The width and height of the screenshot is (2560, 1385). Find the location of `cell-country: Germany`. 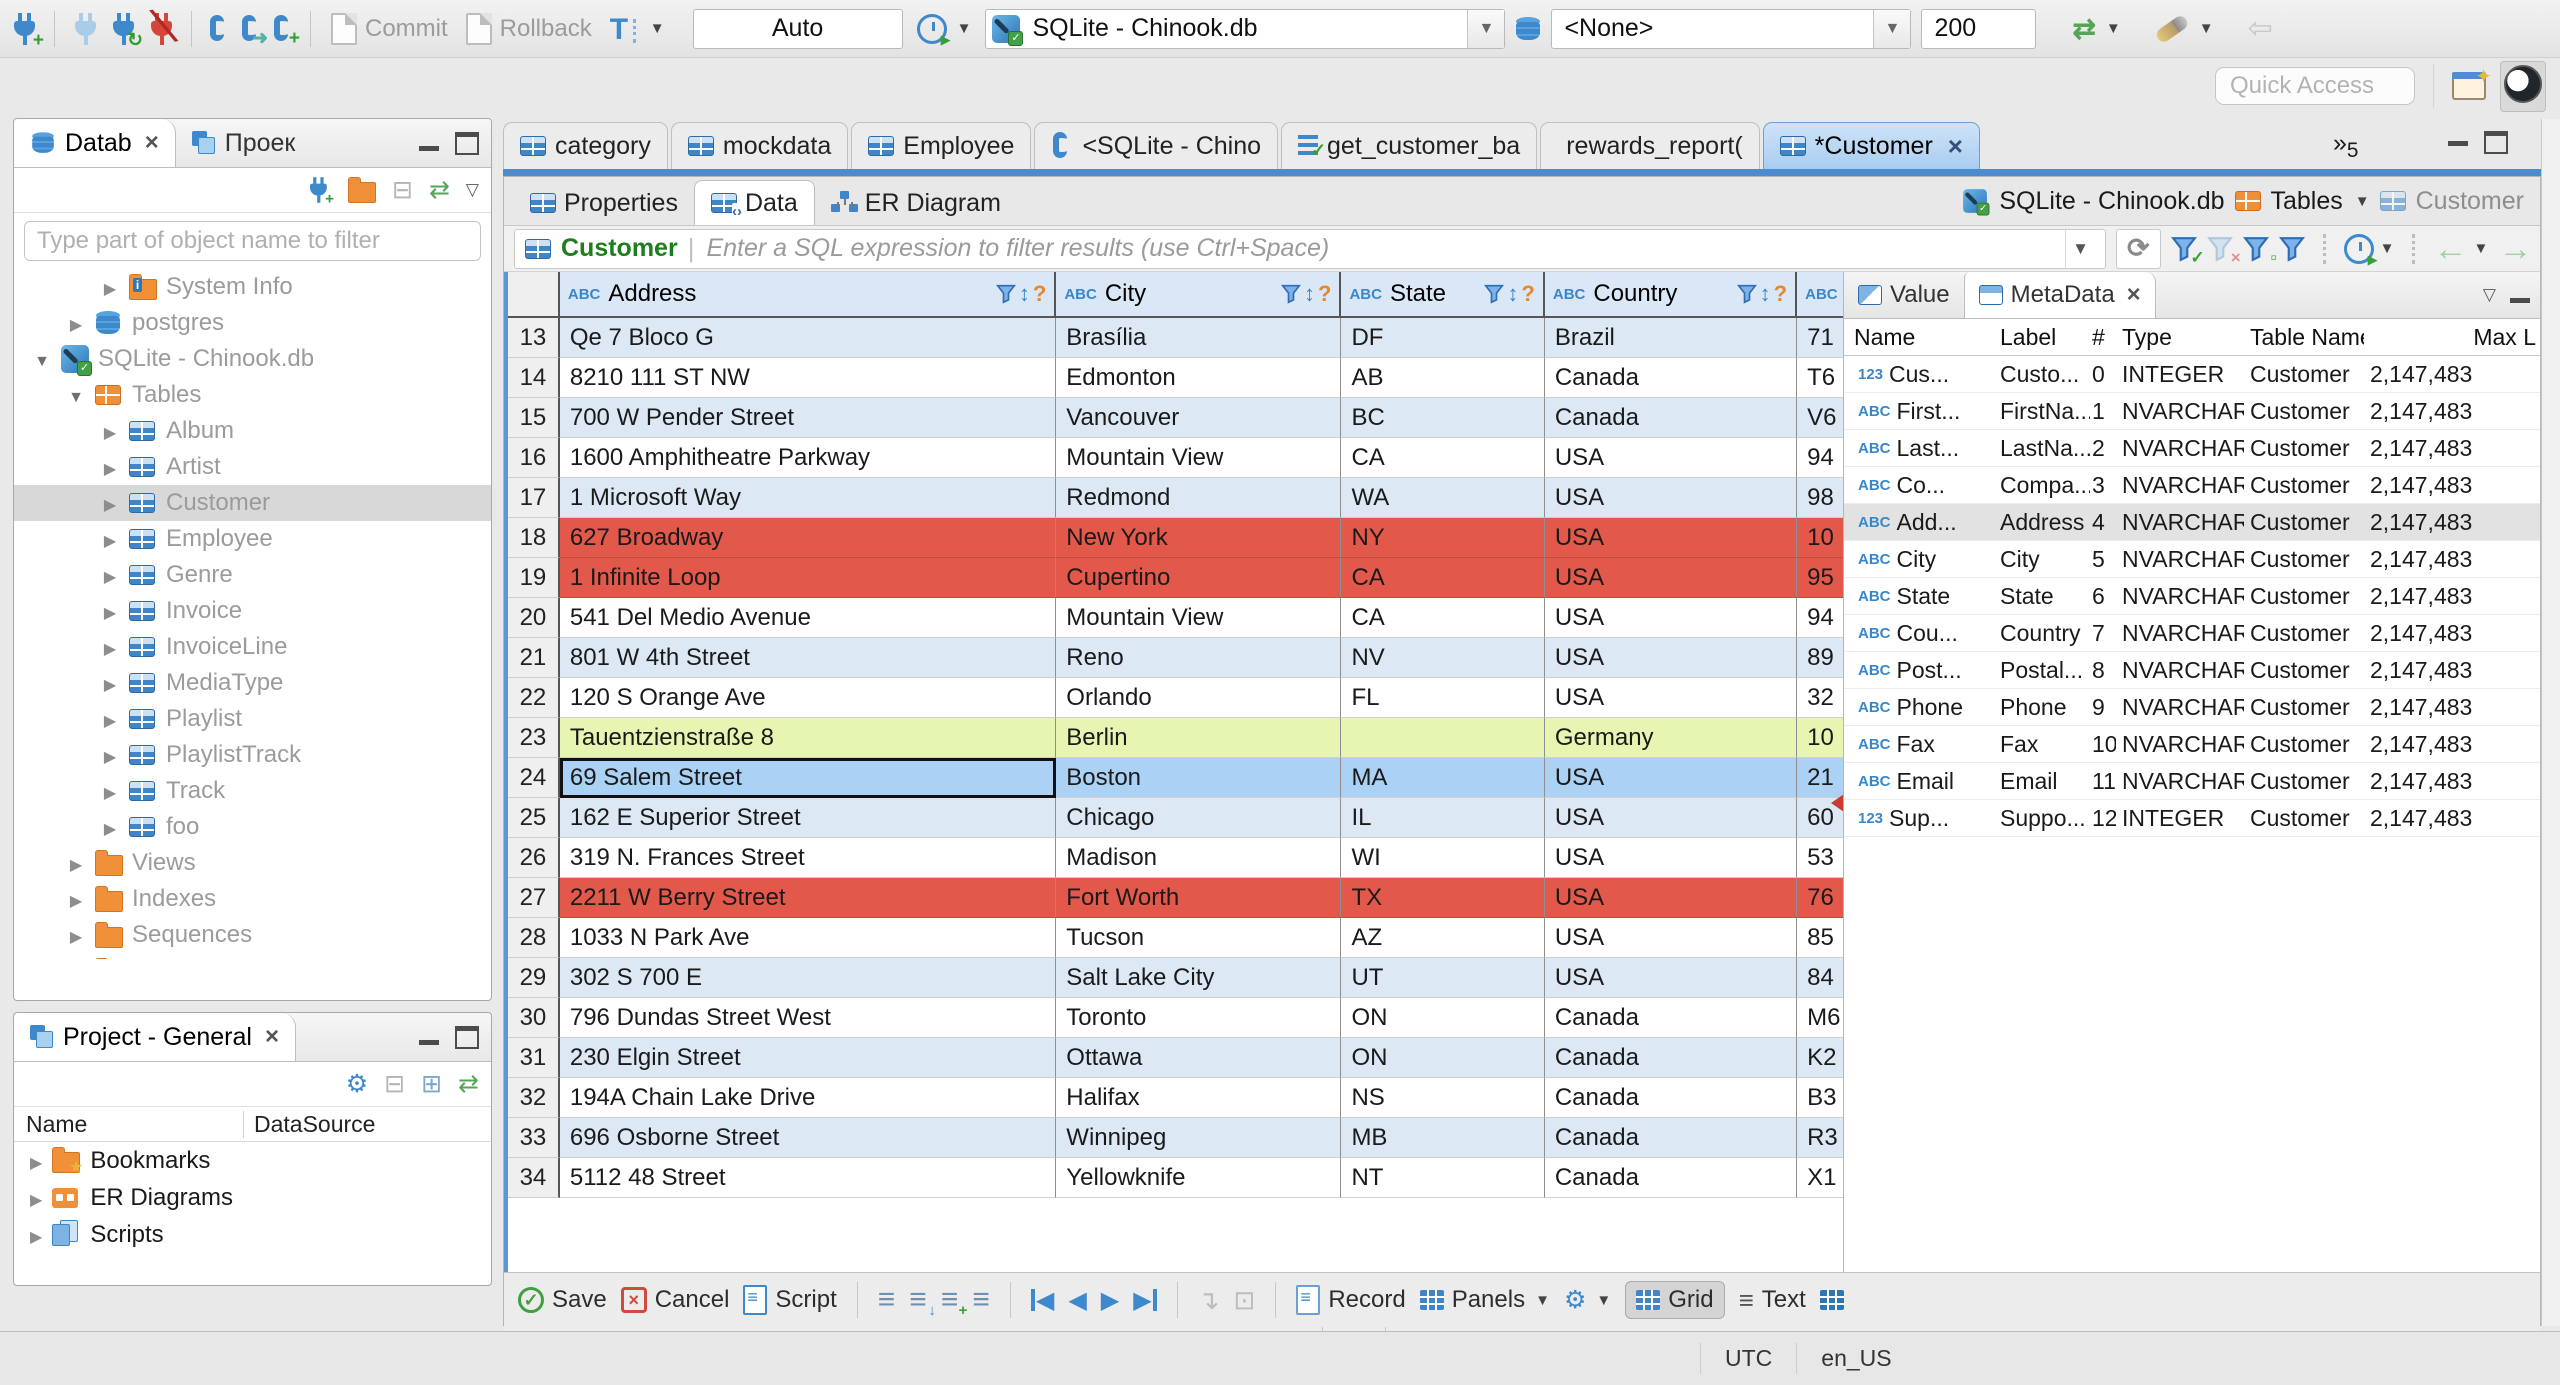

cell-country: Germany is located at coordinates (1671, 738).